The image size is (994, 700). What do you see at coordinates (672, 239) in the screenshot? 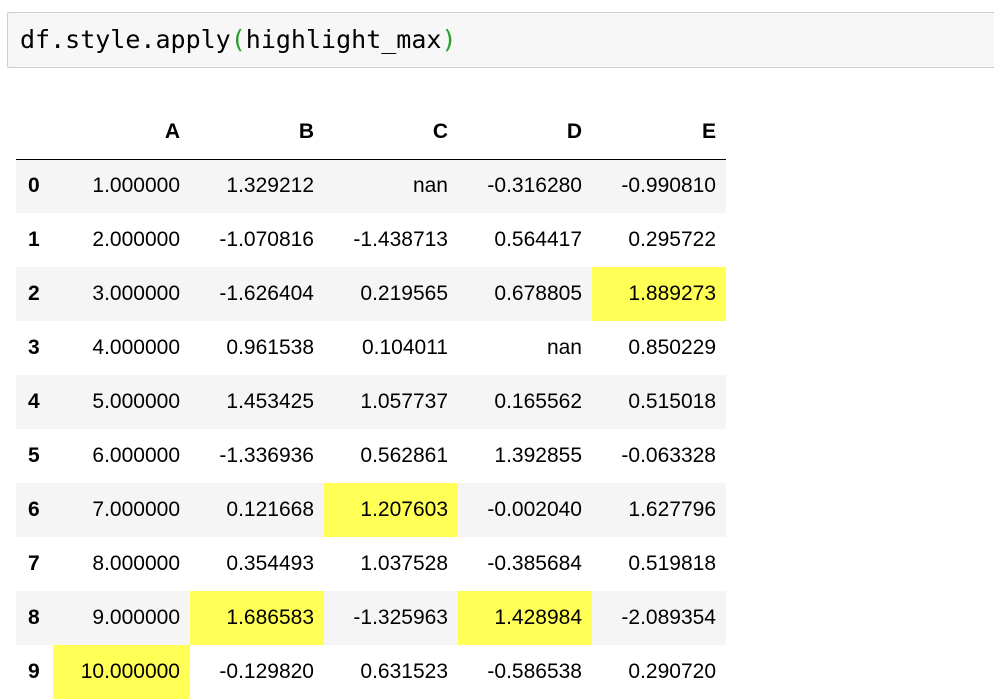
I see `table-cell: 0.295722` at bounding box center [672, 239].